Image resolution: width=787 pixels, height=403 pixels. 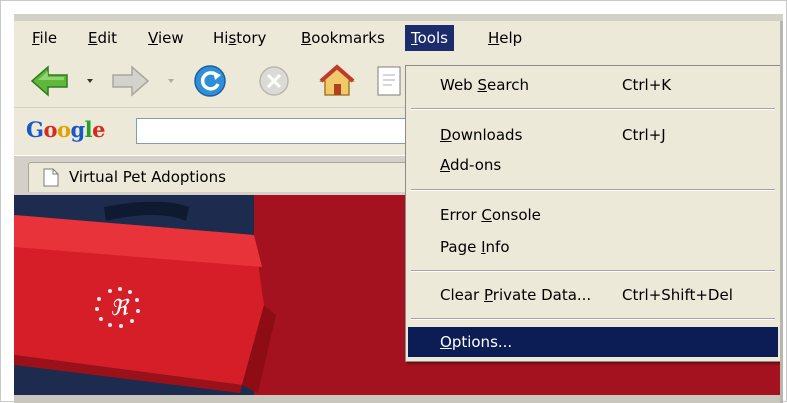 I want to click on menu-item-label: Downloads, so click(x=481, y=135).